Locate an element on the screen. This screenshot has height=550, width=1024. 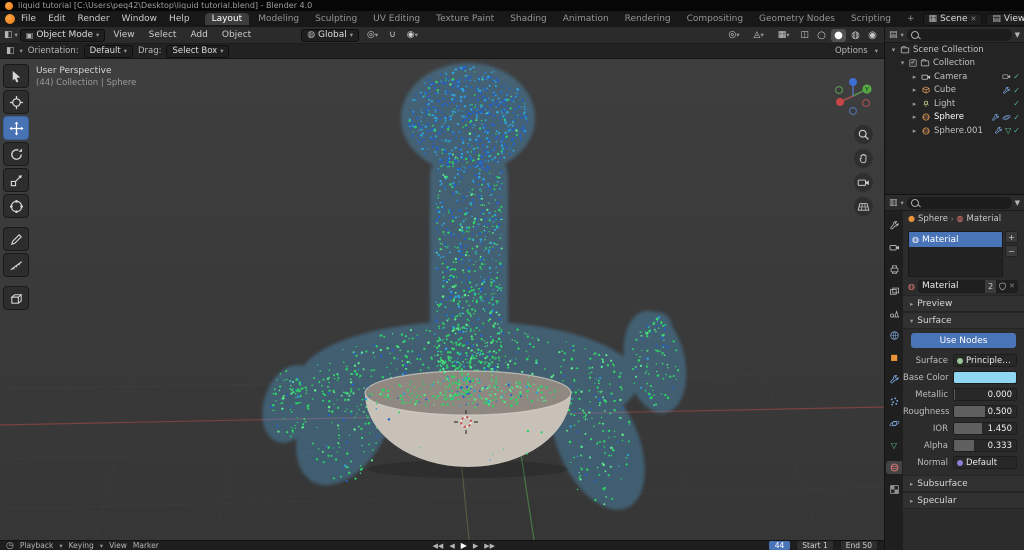
outliner-row-camera: ▸ Camera ✓ is located at coordinates (954, 77).